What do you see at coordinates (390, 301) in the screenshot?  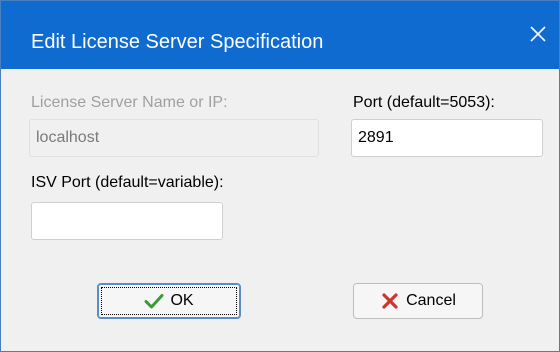 I see `x-icon` at bounding box center [390, 301].